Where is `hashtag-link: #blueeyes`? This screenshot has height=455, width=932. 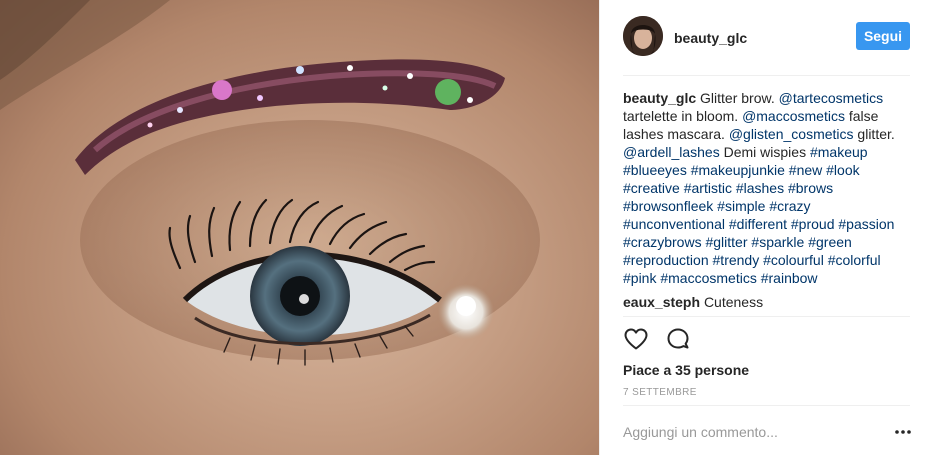 hashtag-link: #blueeyes is located at coordinates (655, 170).